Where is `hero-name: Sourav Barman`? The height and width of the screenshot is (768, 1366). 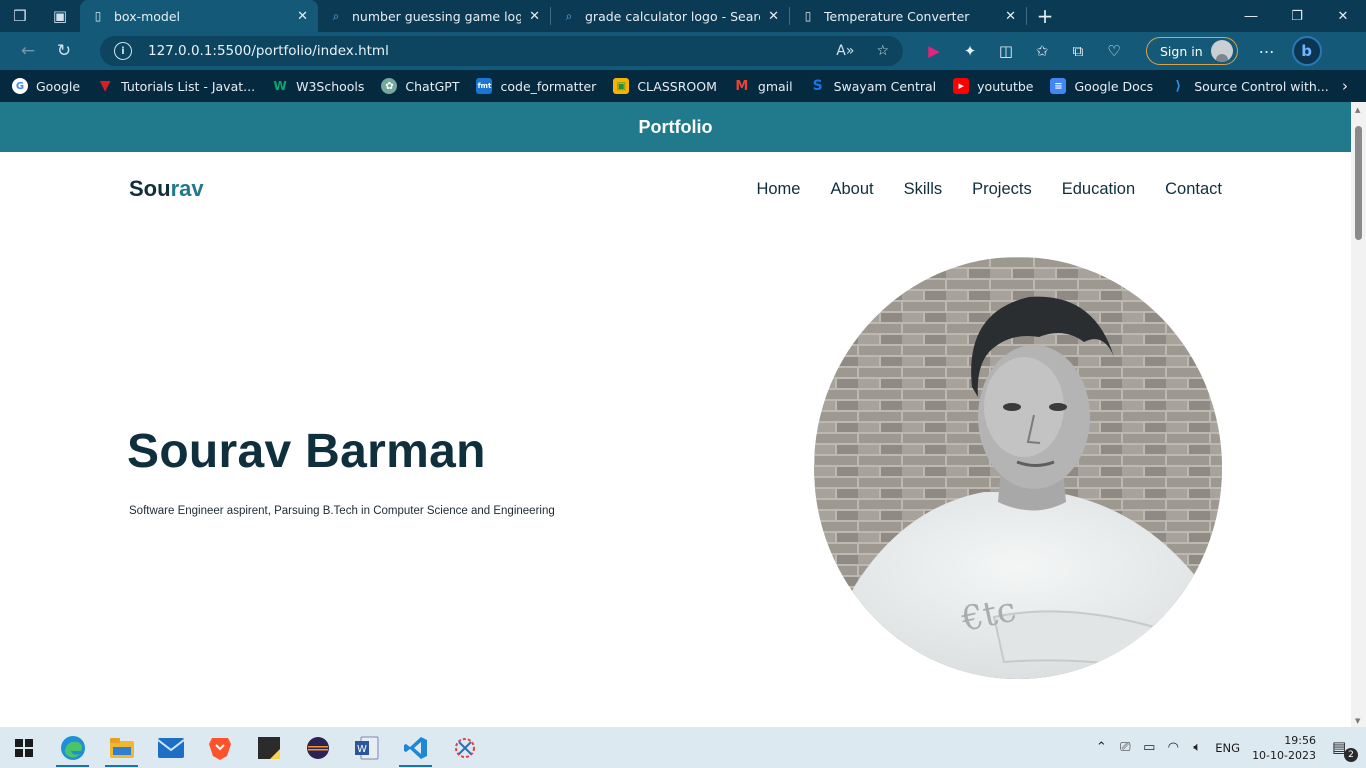
hero-name: Sourav Barman is located at coordinates (306, 451).